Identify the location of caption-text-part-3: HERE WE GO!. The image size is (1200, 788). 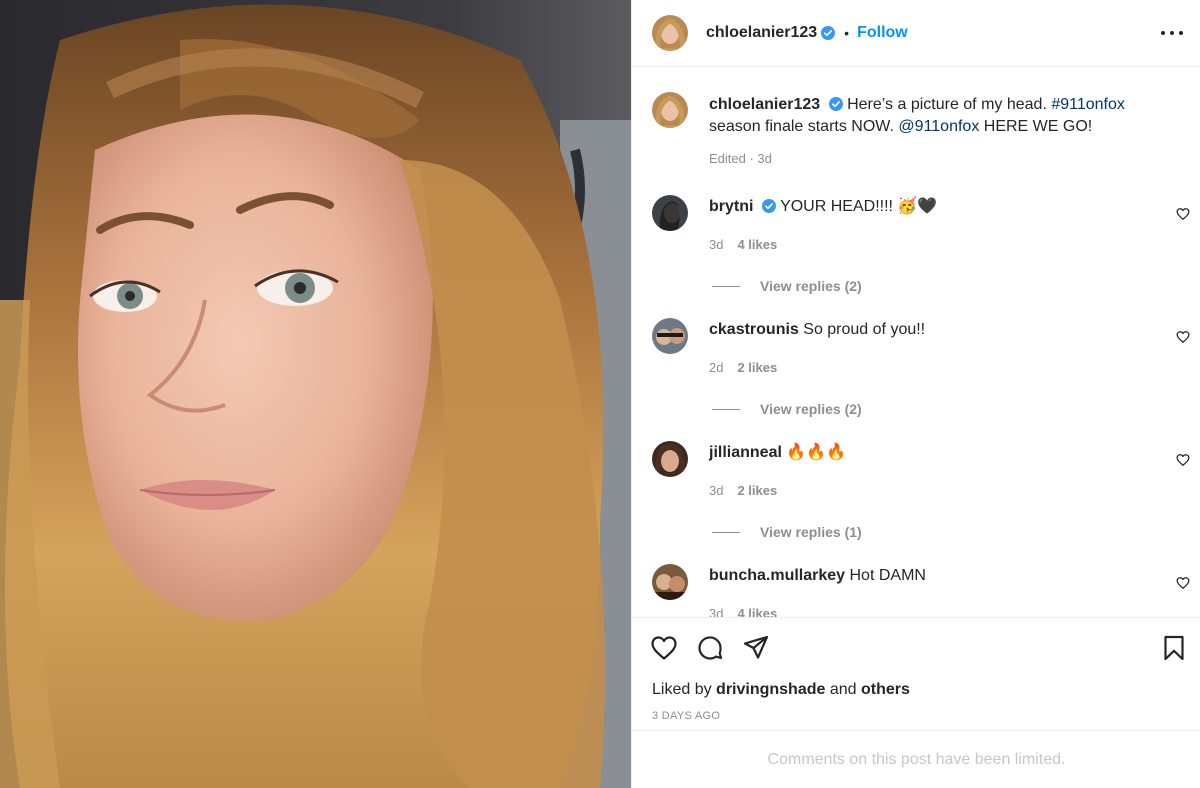
(1038, 126).